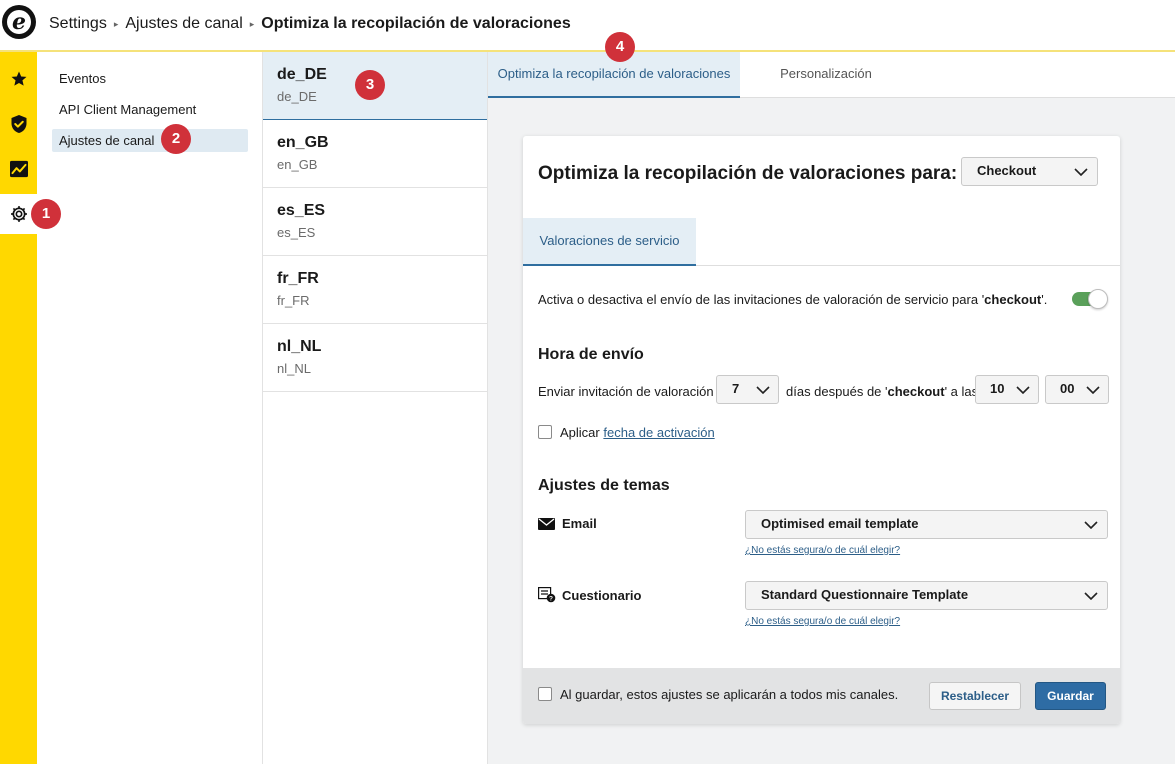 The width and height of the screenshot is (1175, 764). Describe the element at coordinates (78, 24) in the screenshot. I see `breadcrumb-settings: Settings` at that location.